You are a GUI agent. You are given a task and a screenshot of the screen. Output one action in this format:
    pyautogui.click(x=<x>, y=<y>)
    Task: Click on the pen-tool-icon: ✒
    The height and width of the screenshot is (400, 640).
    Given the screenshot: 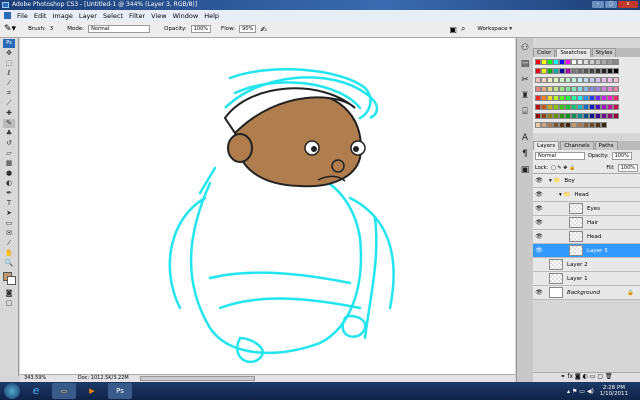 What is the action you would take?
    pyautogui.click(x=9, y=193)
    